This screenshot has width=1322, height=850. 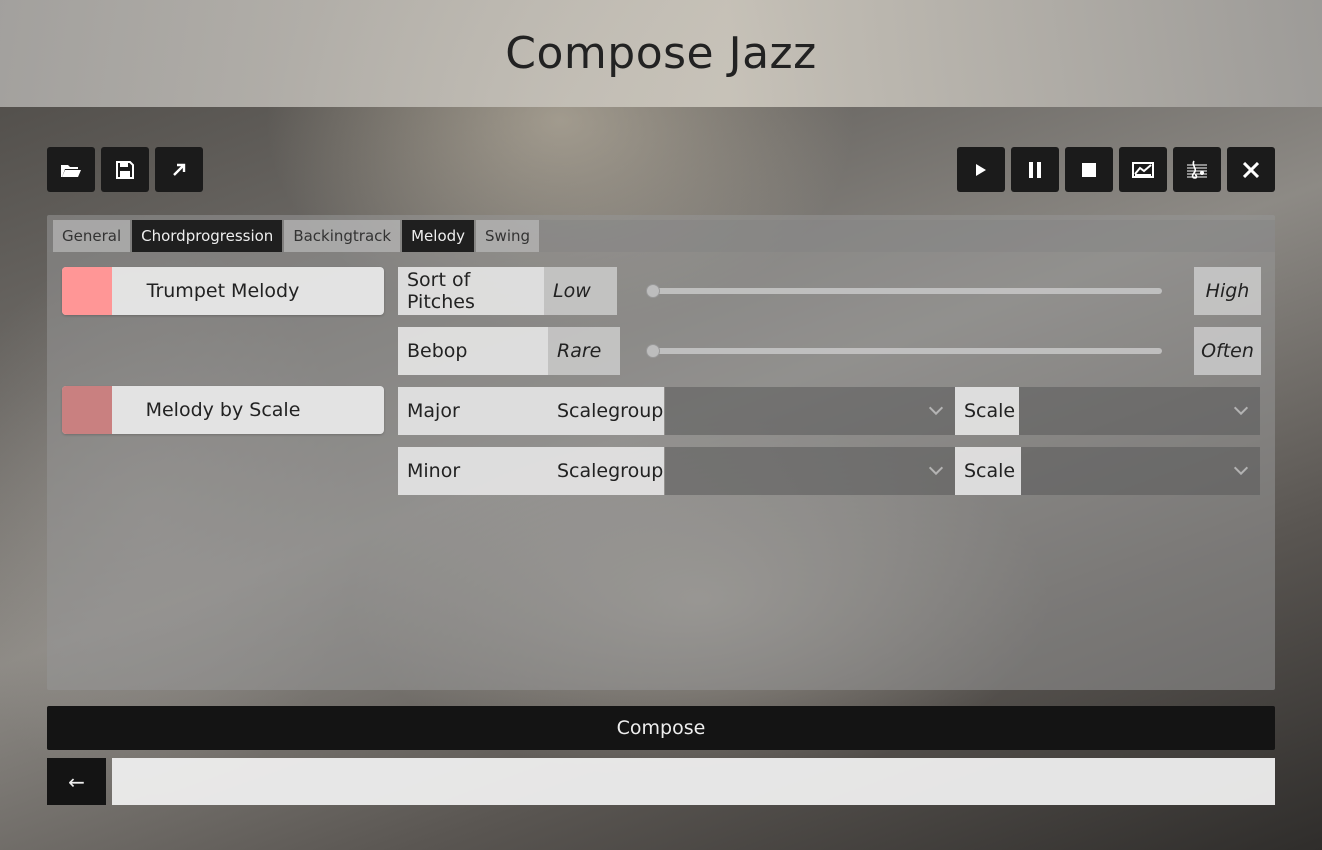 I want to click on chart-icon, so click(x=1143, y=169).